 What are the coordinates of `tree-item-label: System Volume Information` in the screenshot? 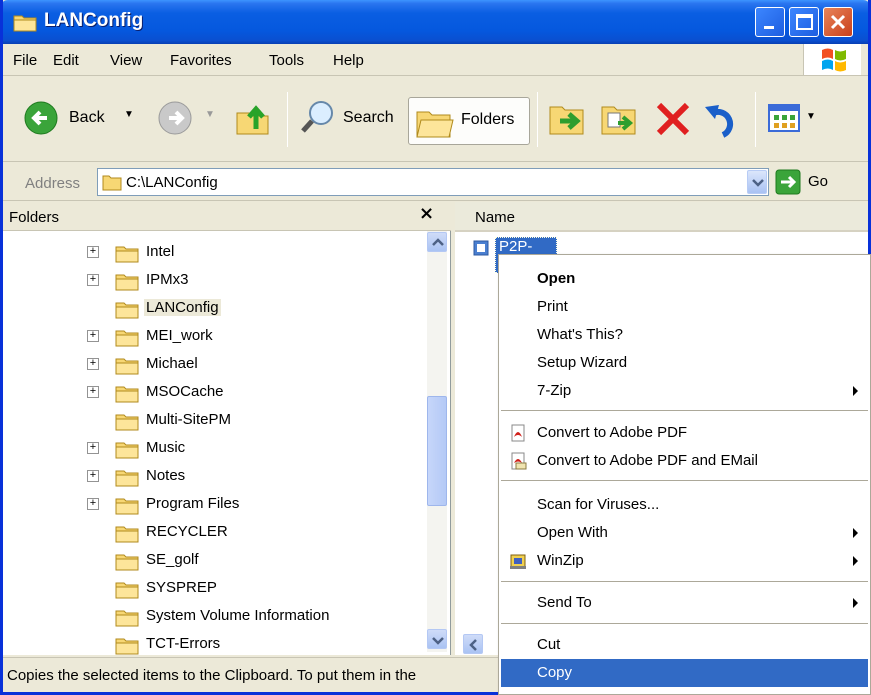 It's located at (238, 615).